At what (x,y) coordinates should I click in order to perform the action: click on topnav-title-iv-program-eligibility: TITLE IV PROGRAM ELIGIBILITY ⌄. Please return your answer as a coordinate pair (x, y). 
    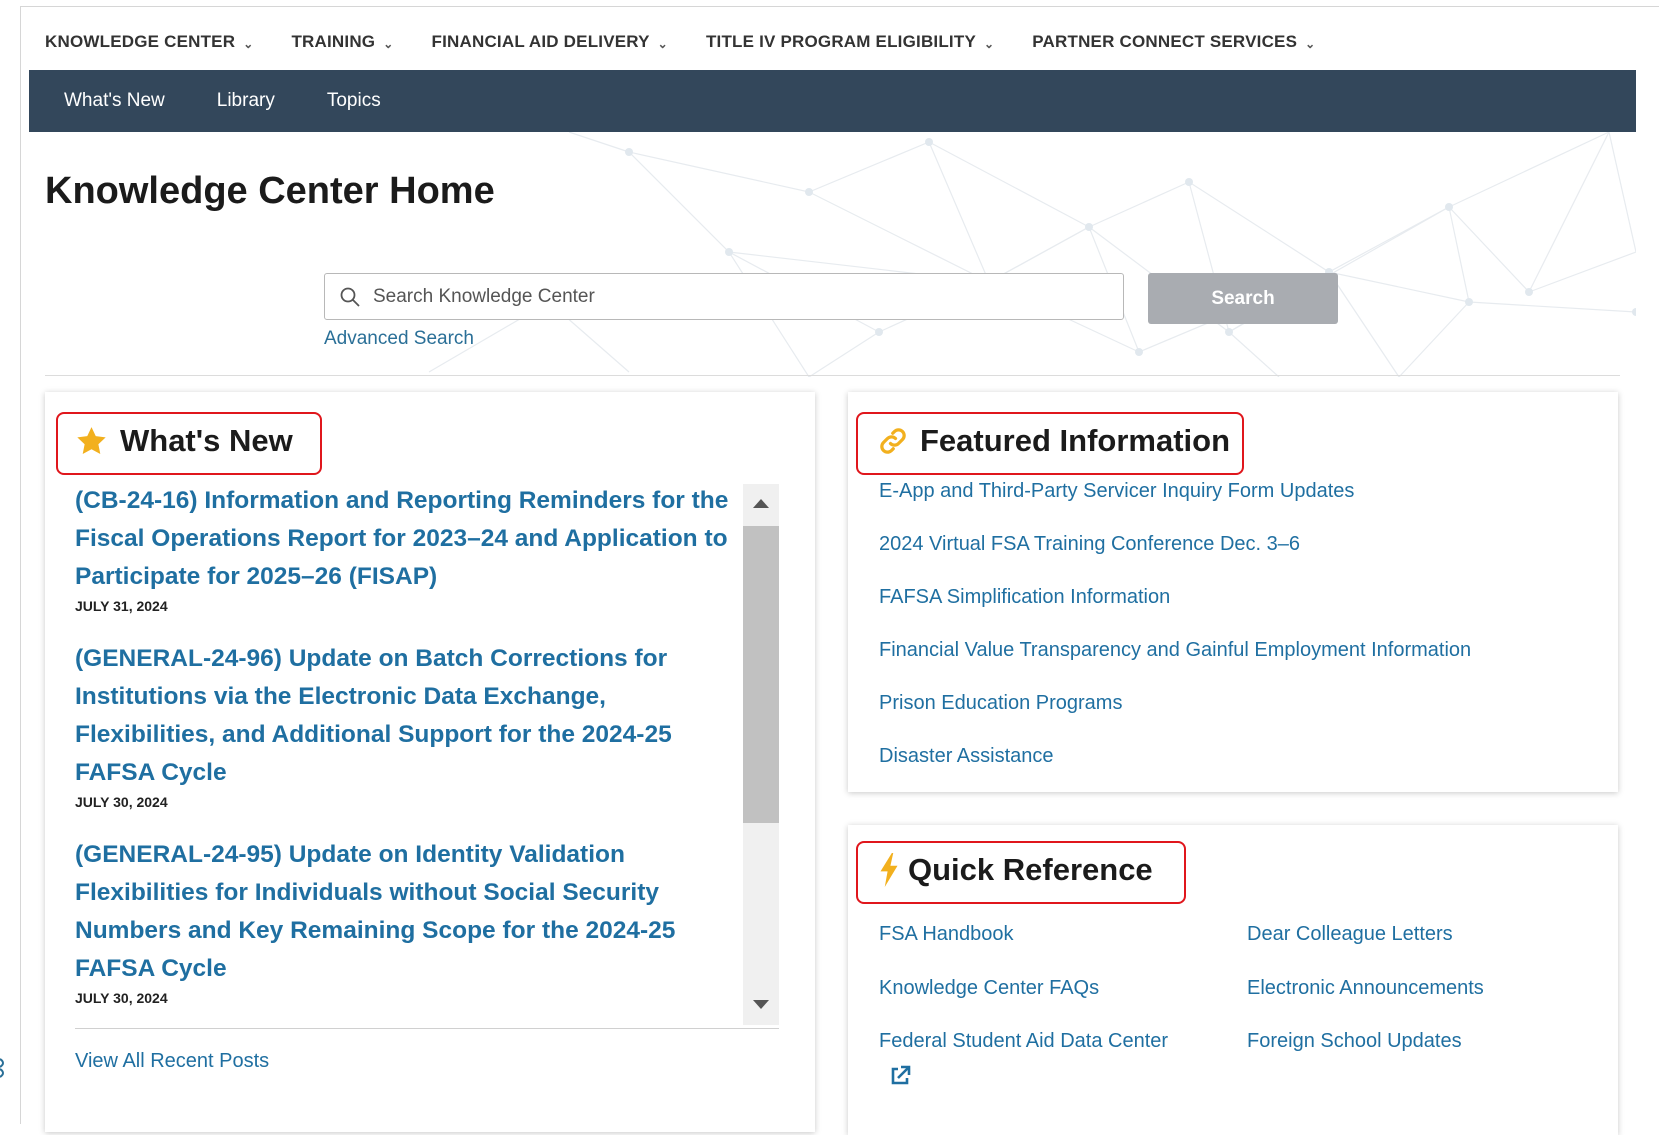
    Looking at the image, I should click on (850, 42).